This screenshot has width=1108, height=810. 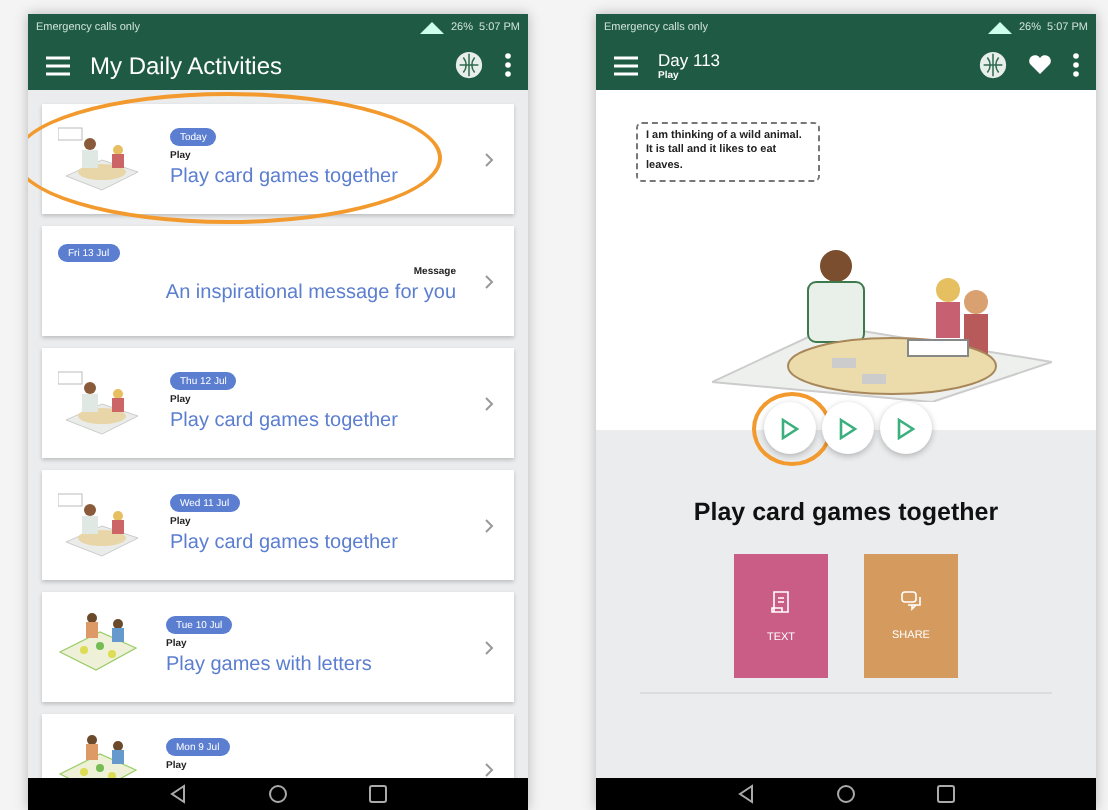 What do you see at coordinates (690, 59) in the screenshot?
I see `app-title: Day 113` at bounding box center [690, 59].